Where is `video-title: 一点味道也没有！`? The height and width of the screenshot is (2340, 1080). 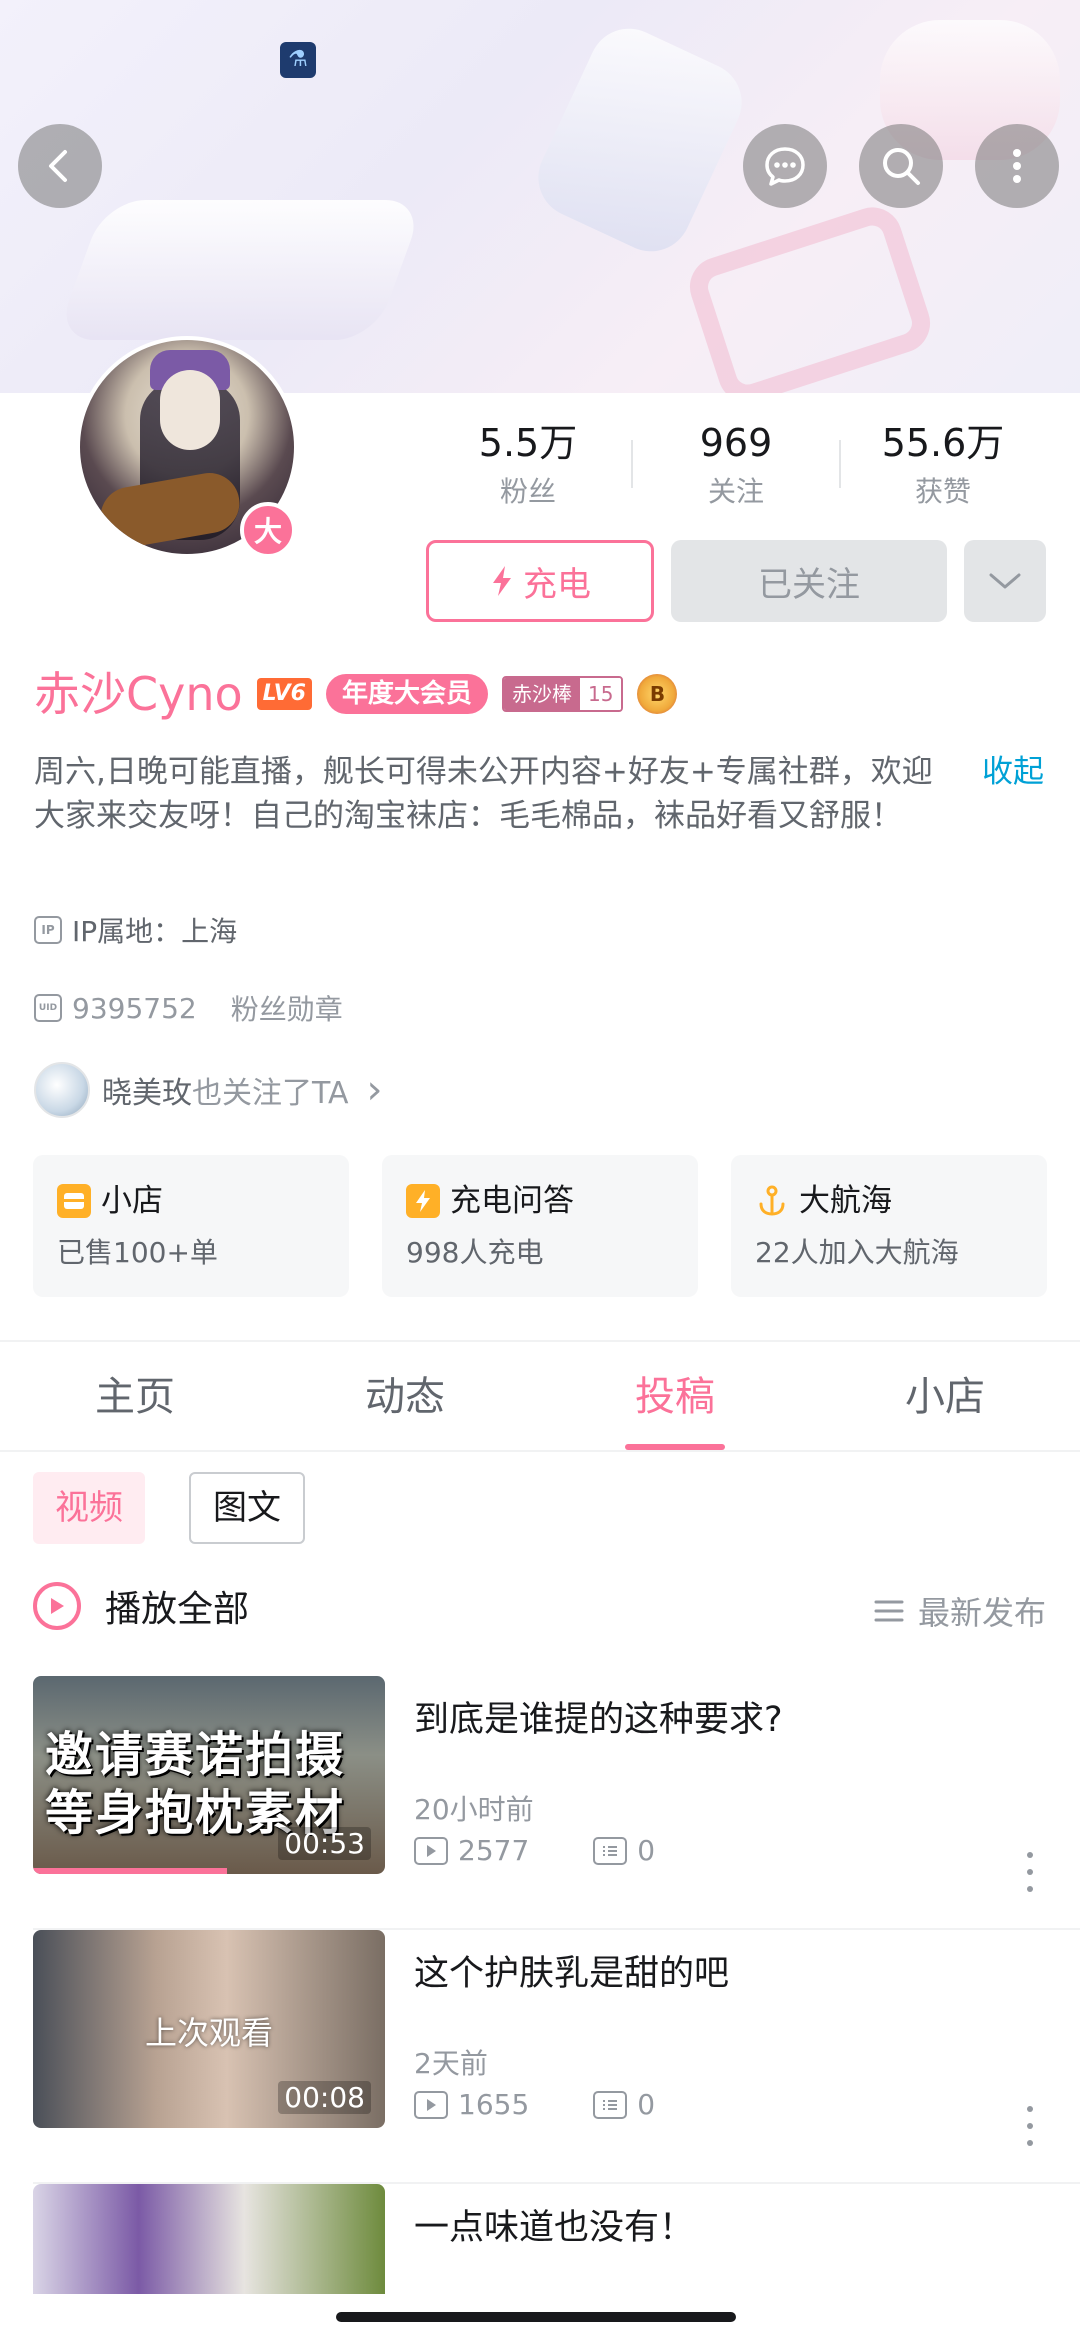 video-title: 一点味道也没有！ is located at coordinates (724, 2228).